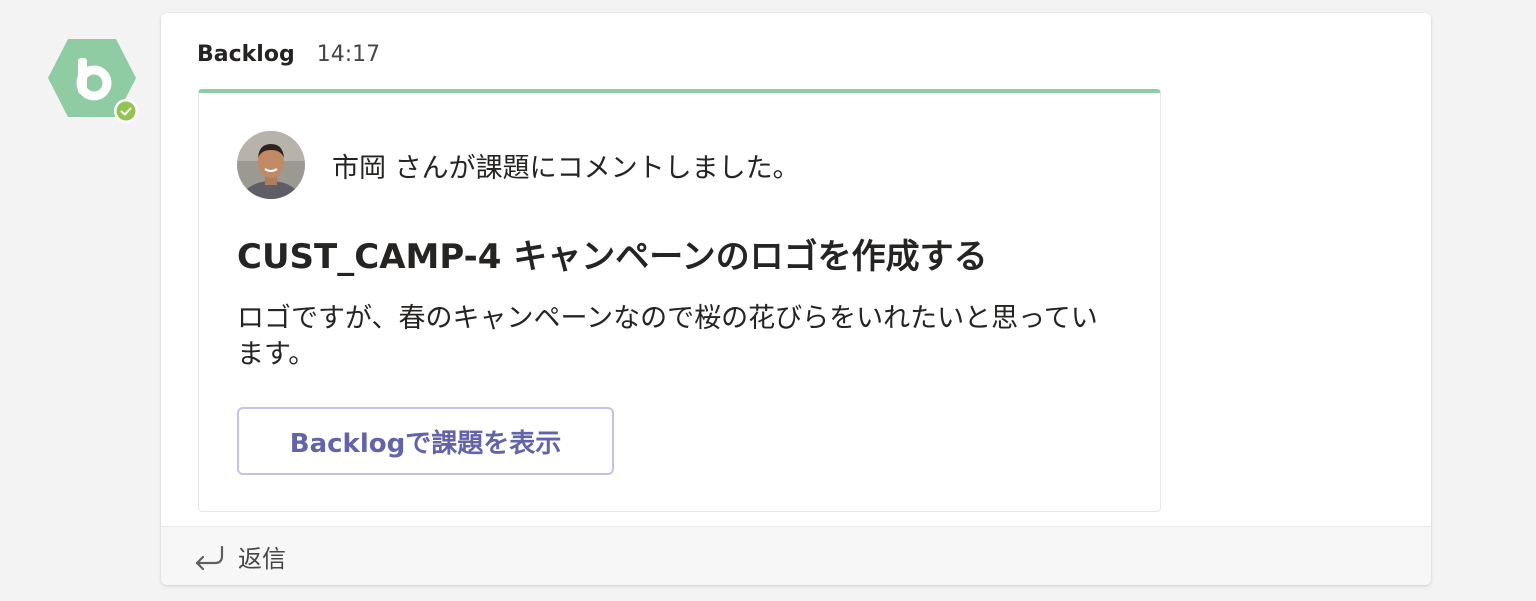 The width and height of the screenshot is (1536, 601). Describe the element at coordinates (209, 557) in the screenshot. I see `reply-arrow-icon` at that location.